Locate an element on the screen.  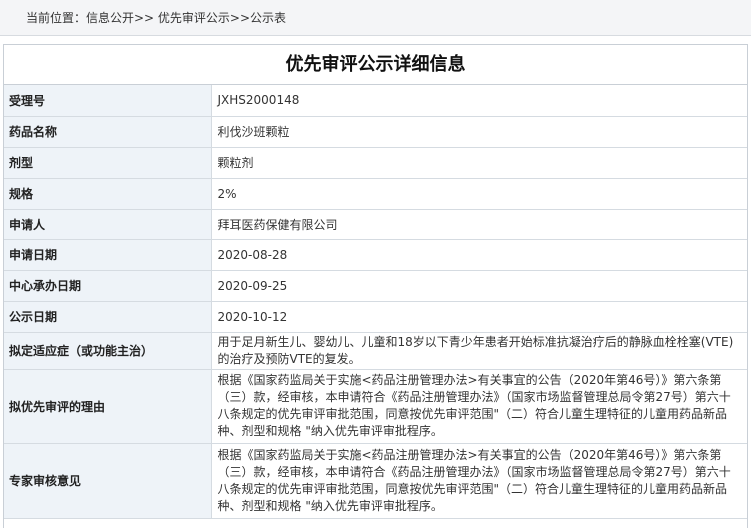
specification-value: 2% is located at coordinates (479, 194).